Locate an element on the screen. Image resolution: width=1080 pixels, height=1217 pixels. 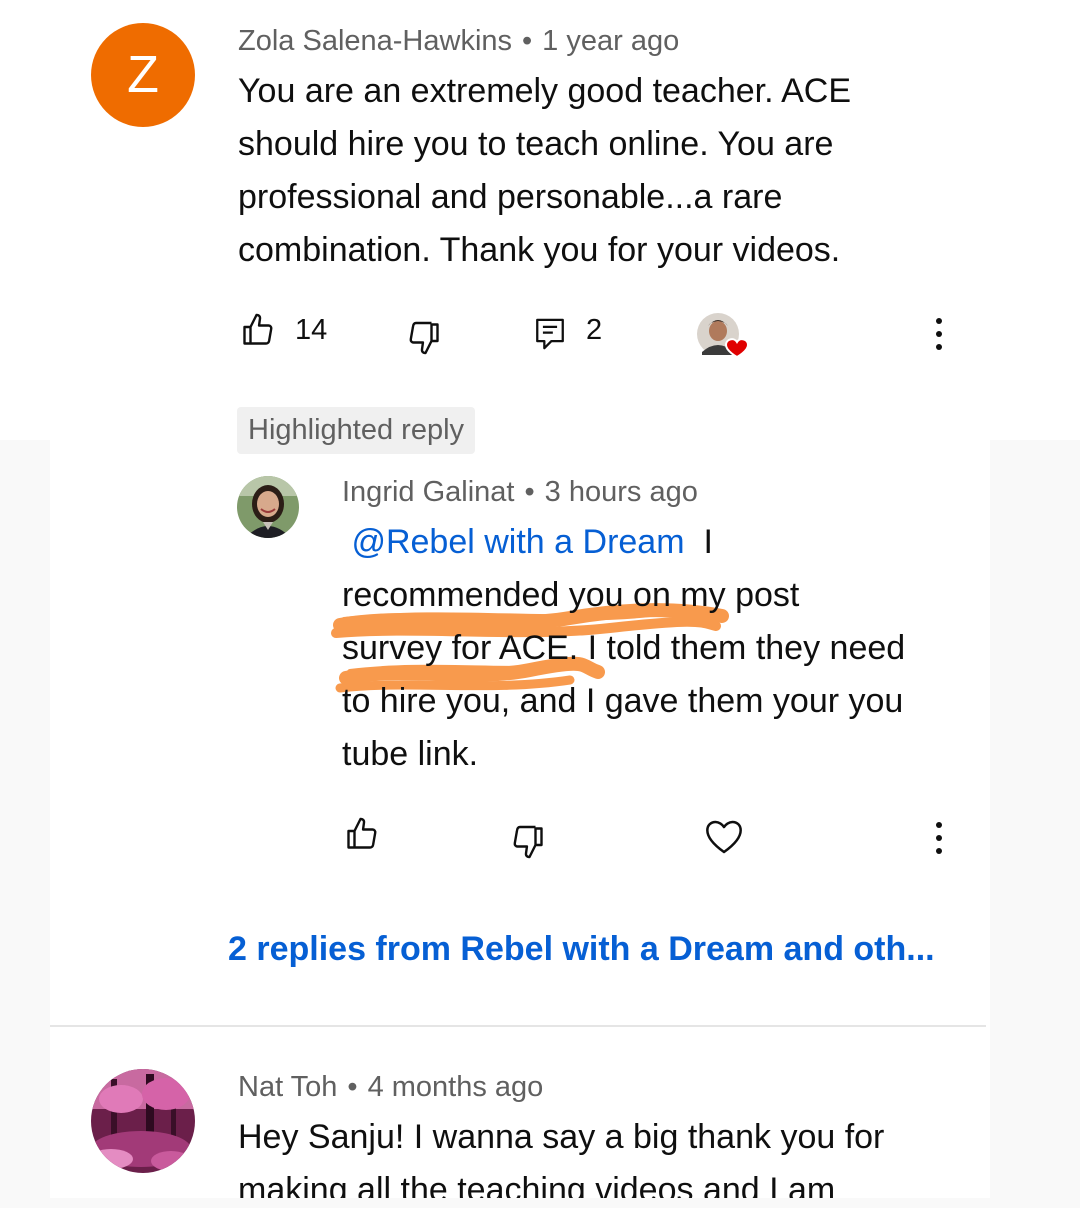
heart-outline-icon is located at coordinates (724, 837).